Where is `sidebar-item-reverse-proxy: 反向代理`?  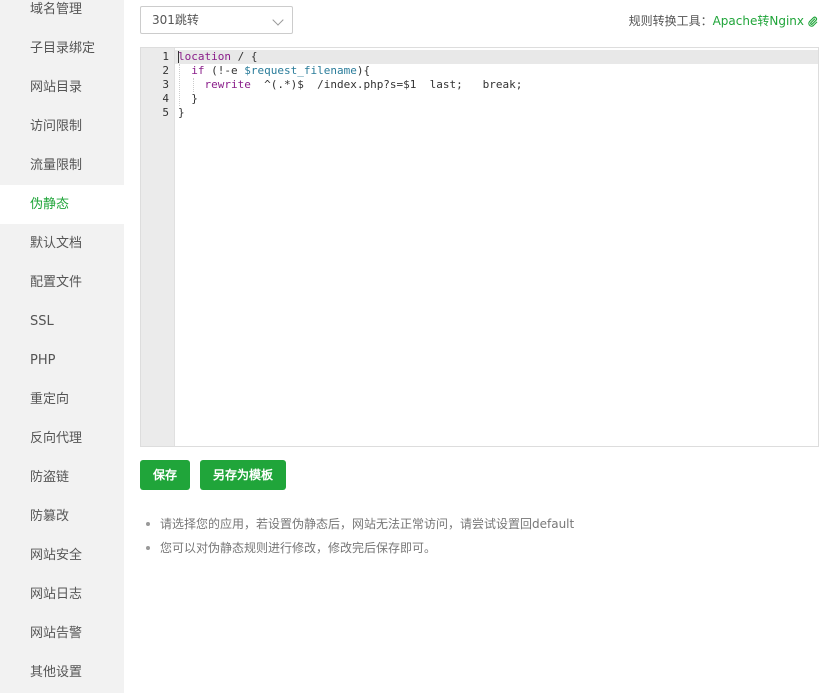 sidebar-item-reverse-proxy: 反向代理 is located at coordinates (62, 438).